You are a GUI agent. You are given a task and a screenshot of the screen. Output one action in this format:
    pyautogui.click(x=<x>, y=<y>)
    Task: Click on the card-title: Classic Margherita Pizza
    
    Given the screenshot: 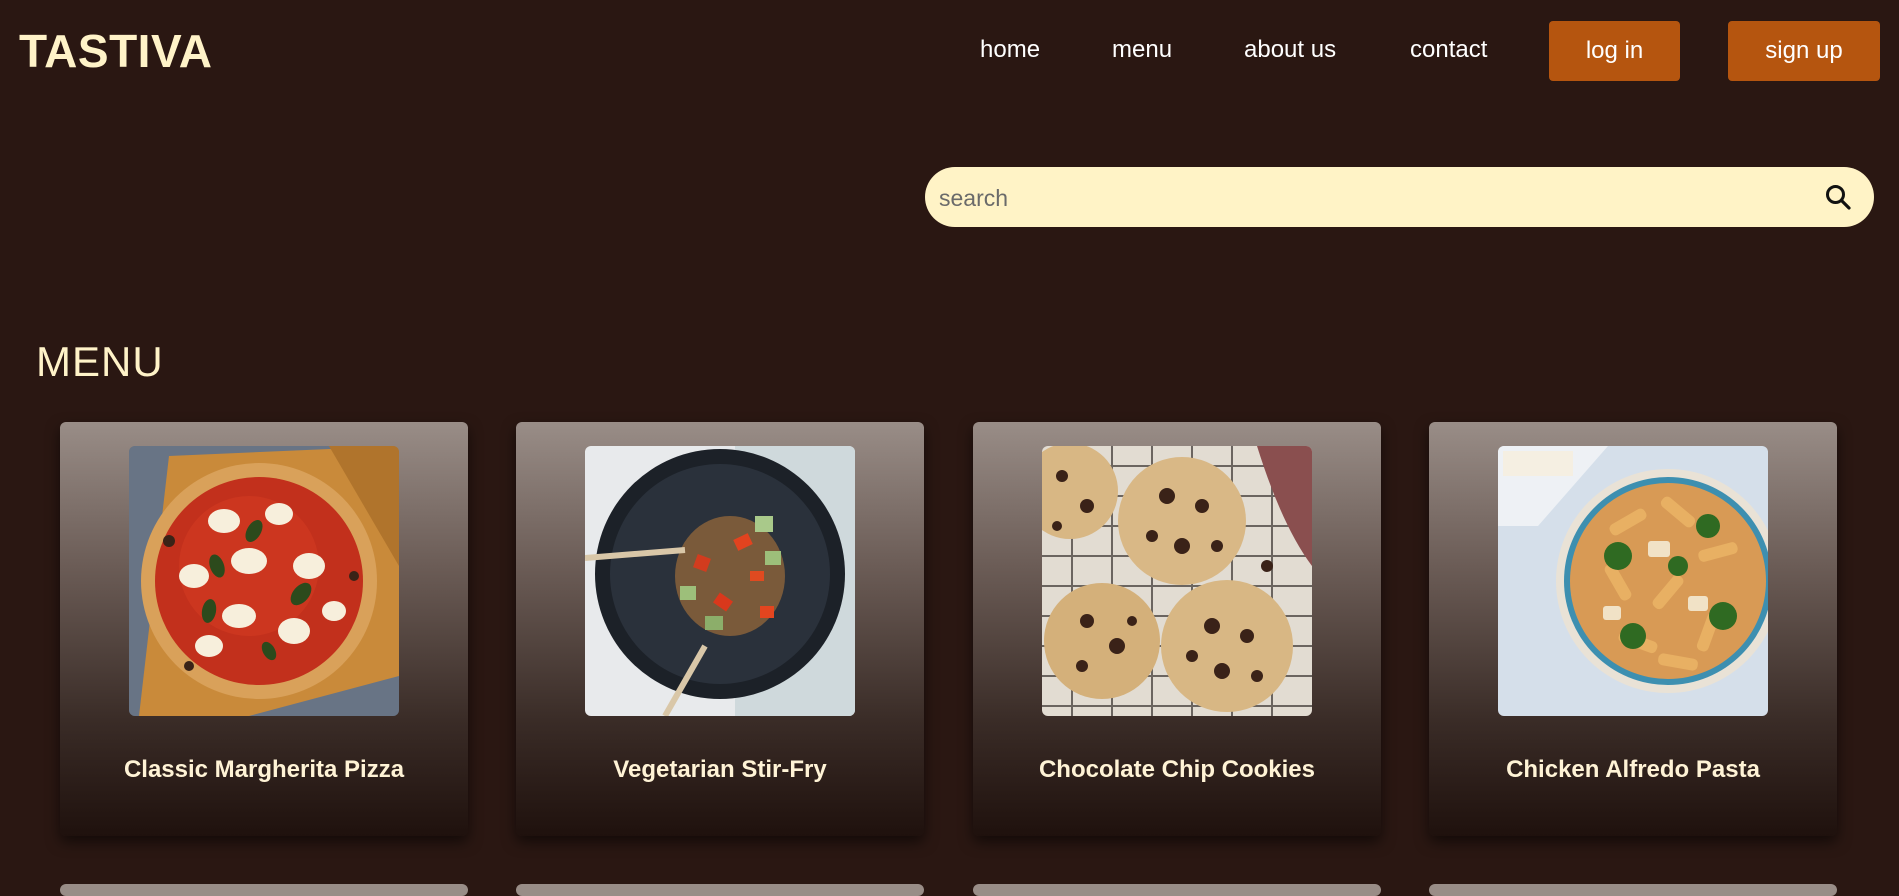 What is the action you would take?
    pyautogui.click(x=264, y=769)
    